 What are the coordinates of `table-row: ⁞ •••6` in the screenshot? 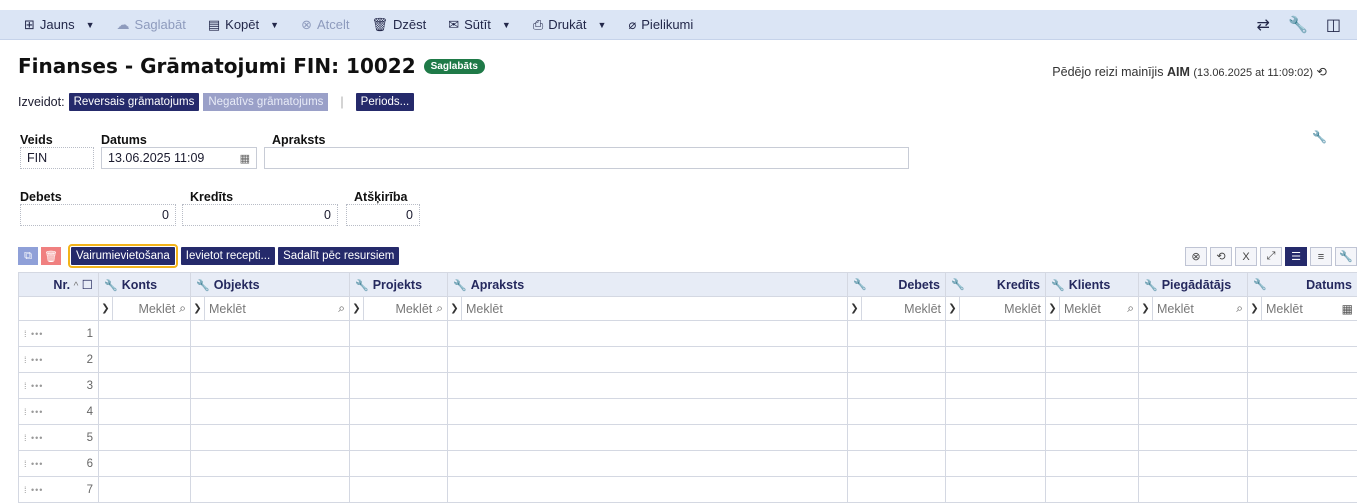 It's located at (688, 464).